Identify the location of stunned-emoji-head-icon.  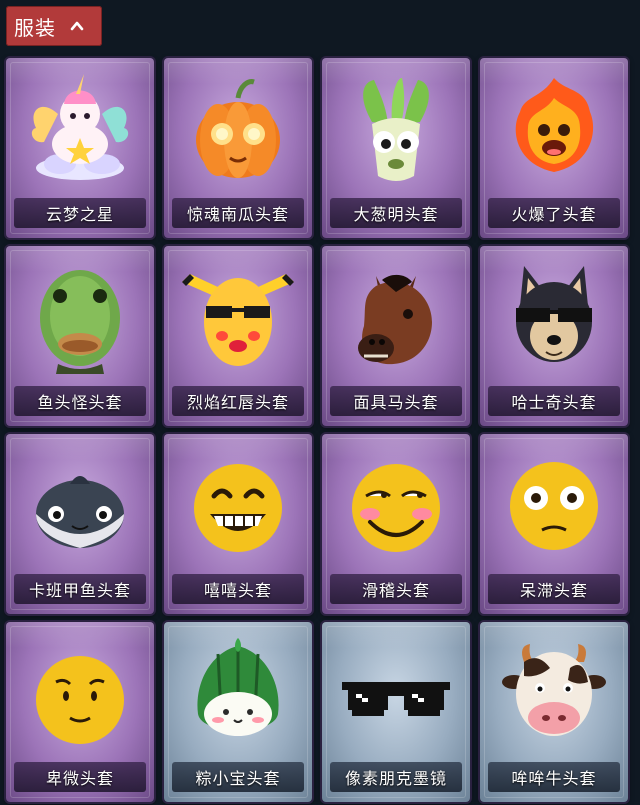
(554, 506).